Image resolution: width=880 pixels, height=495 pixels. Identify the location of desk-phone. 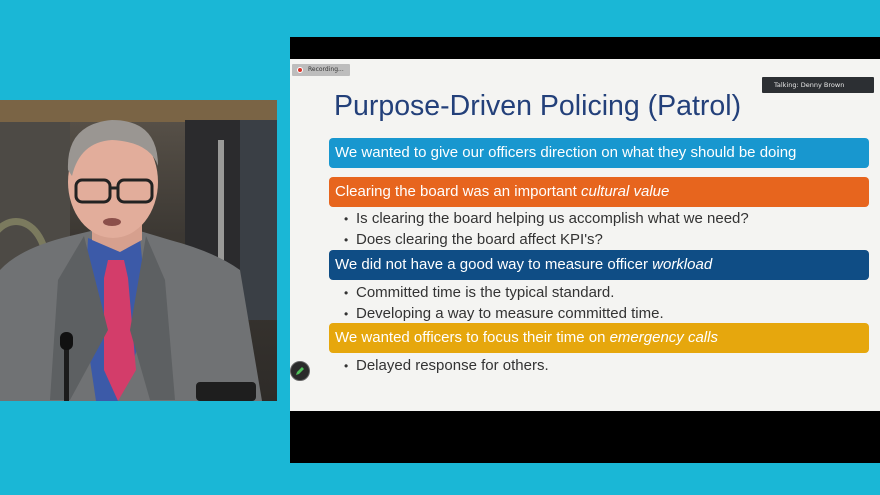
(226, 391).